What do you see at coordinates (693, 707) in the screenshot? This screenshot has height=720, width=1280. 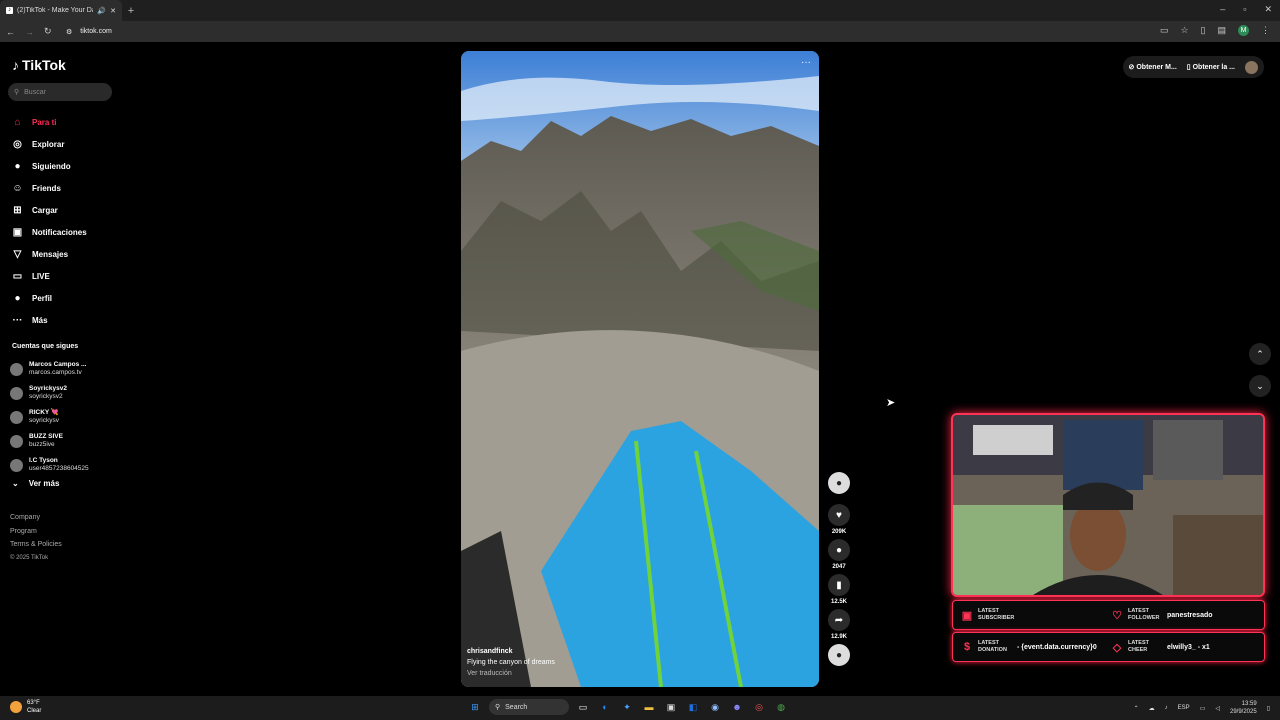 I see `outlook-icon: ◧` at bounding box center [693, 707].